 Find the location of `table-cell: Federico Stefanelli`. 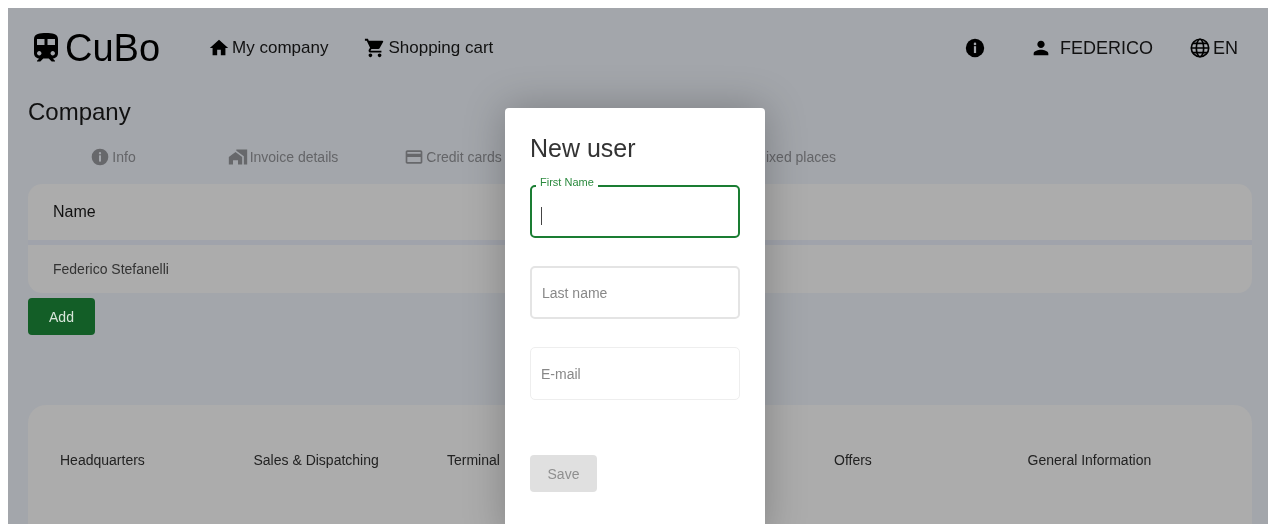

table-cell: Federico Stefanelli is located at coordinates (111, 269).